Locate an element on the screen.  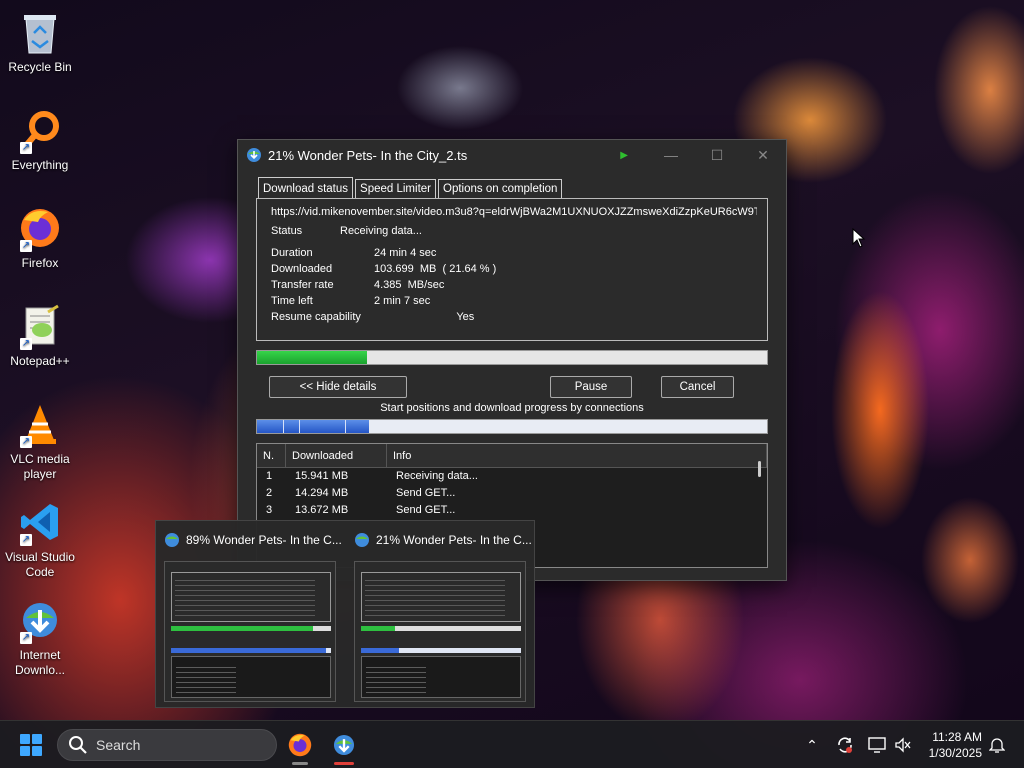
show-hidden-icons-chevron-up-icon: ⌃ is located at coordinates (812, 745).